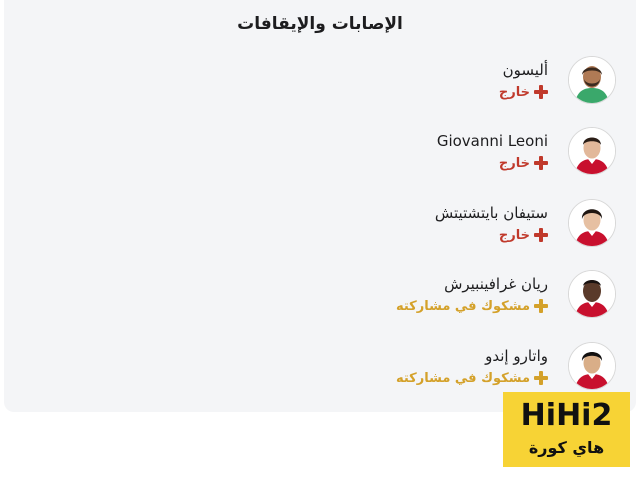 The image size is (640, 479). I want to click on panel-title: الإصابات والإيقافات, so click(320, 24).